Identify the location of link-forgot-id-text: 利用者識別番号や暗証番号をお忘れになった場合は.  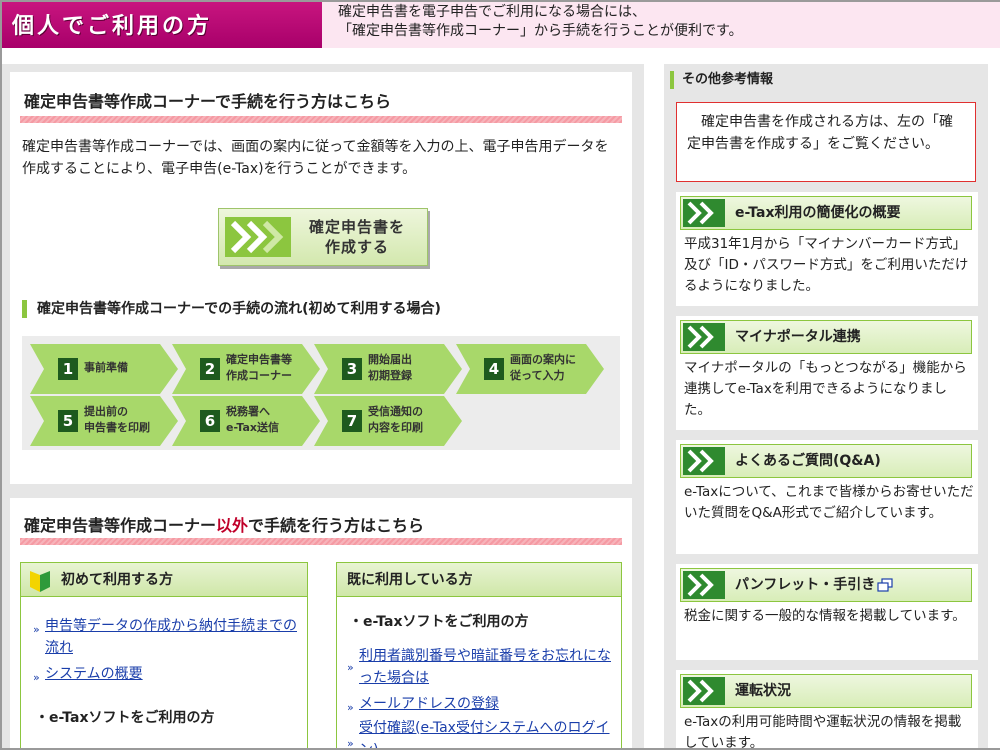
(487, 667).